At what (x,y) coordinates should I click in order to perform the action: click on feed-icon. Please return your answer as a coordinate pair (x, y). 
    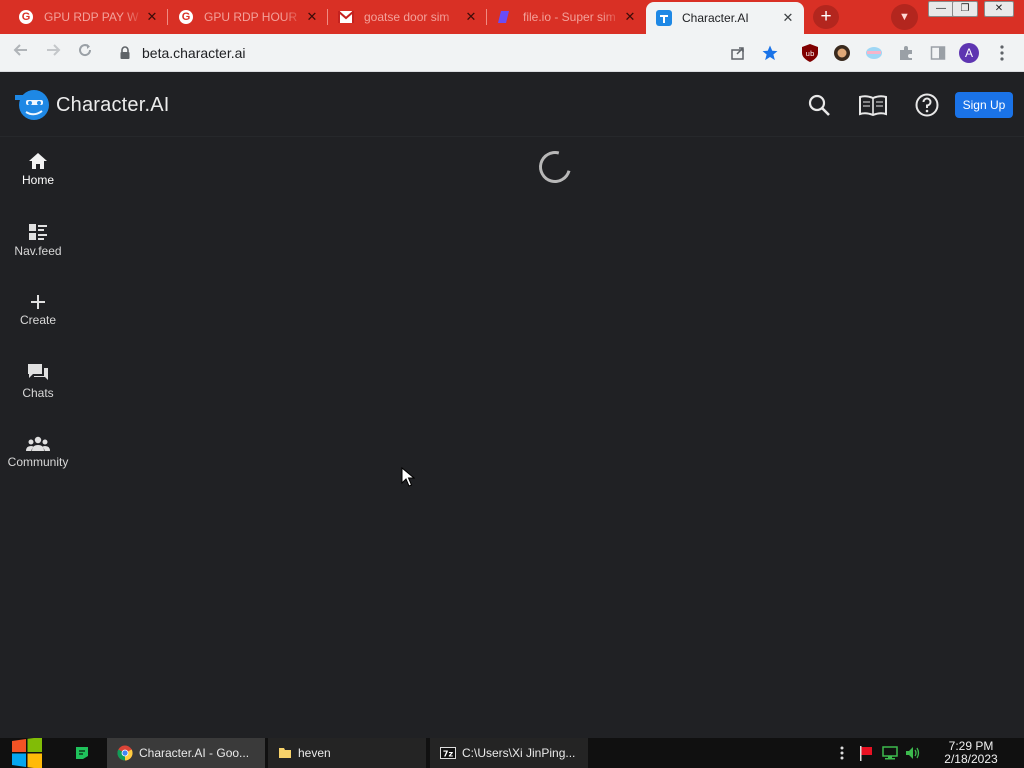
    Looking at the image, I should click on (38, 232).